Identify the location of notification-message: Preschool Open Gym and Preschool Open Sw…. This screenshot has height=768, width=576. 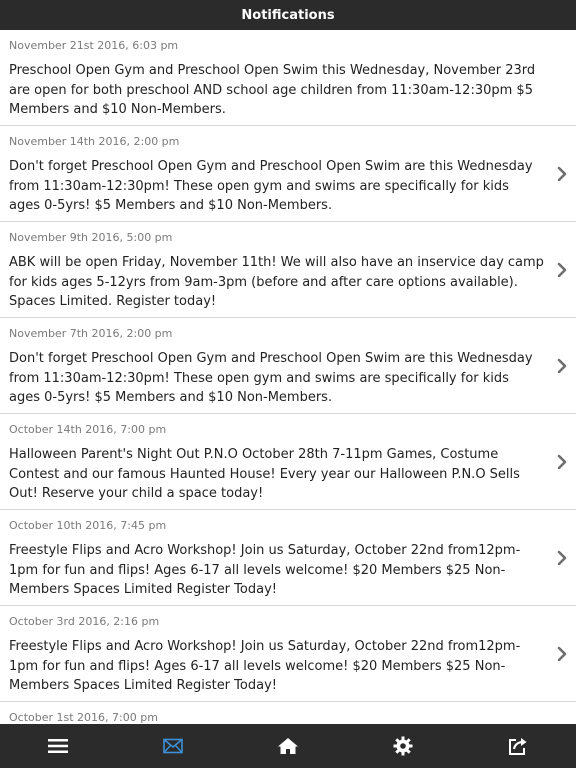
(272, 90).